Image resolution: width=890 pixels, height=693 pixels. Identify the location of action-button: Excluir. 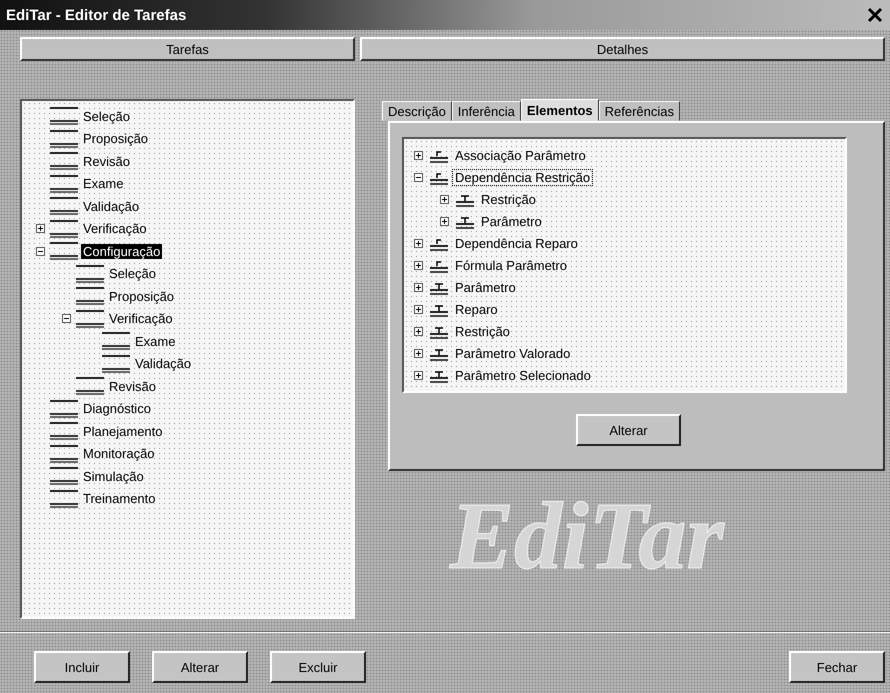
(318, 667).